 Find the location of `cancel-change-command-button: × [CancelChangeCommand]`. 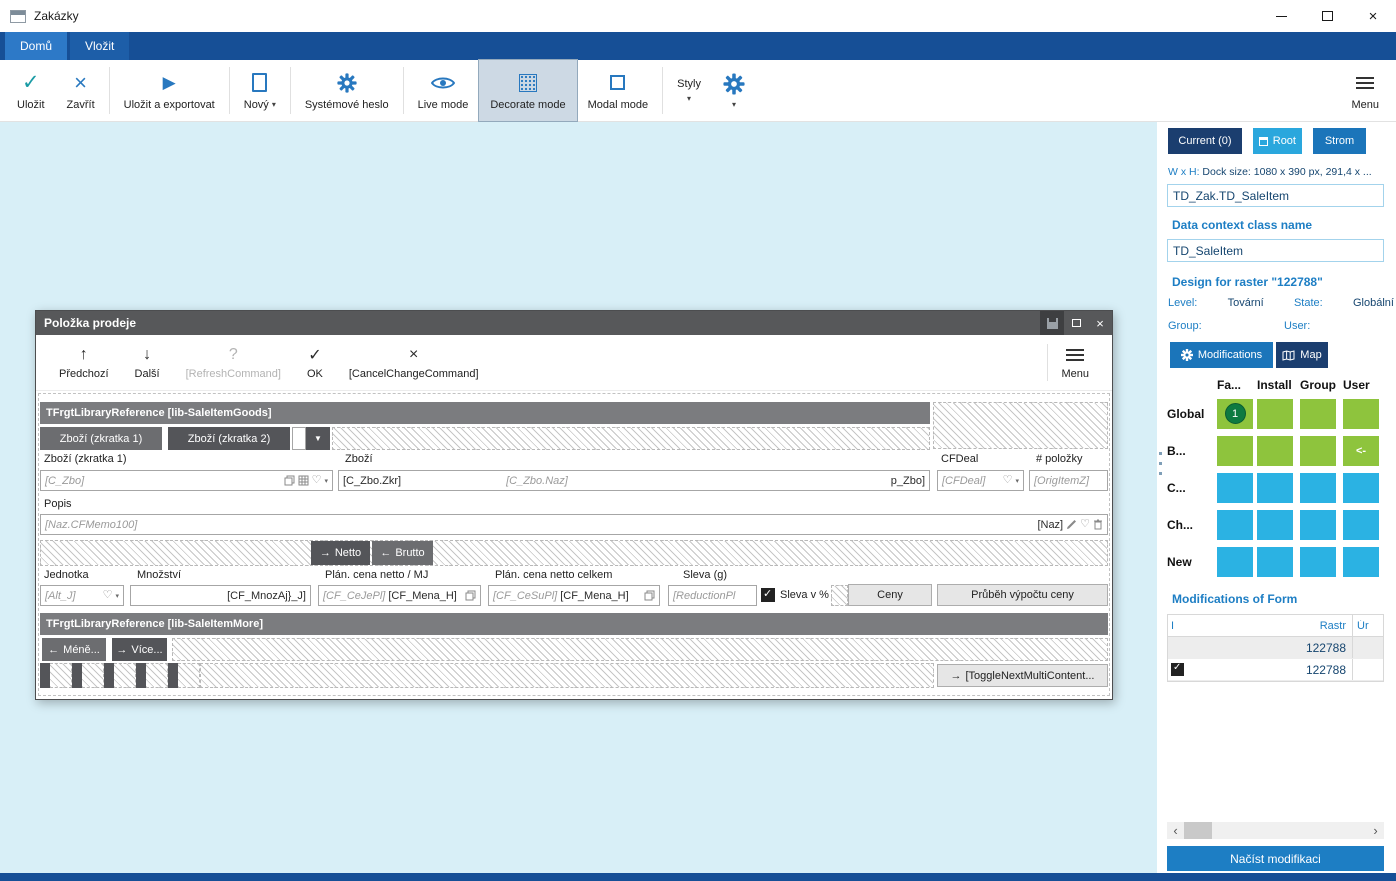

cancel-change-command-button: × [CancelChangeCommand] is located at coordinates (414, 362).